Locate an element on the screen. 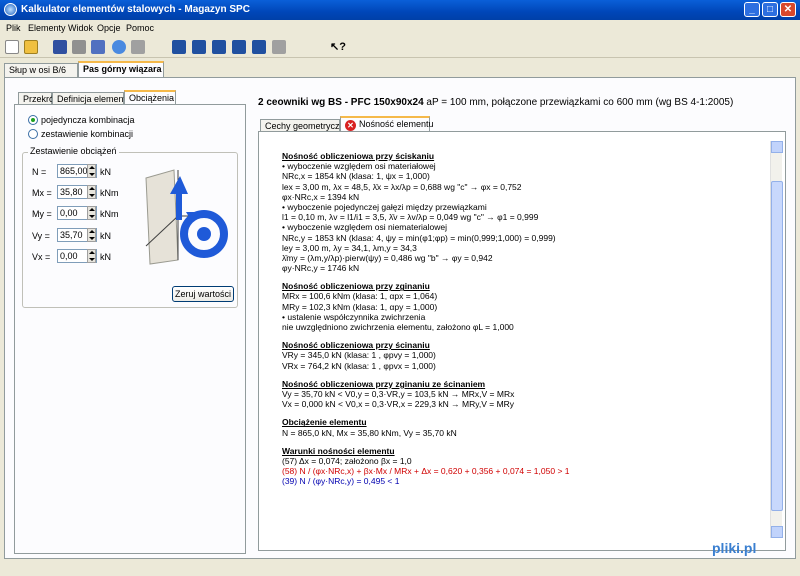  context-help-icon: ↖? is located at coordinates (338, 47).